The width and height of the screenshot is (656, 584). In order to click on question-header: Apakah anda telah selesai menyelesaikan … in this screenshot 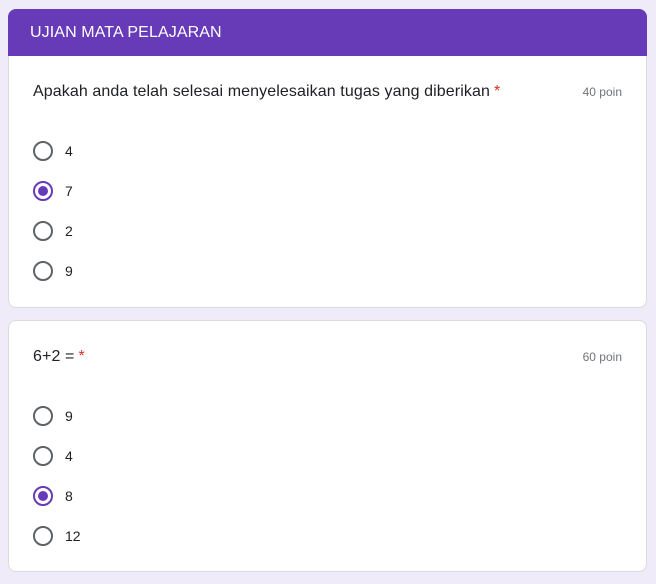, I will do `click(327, 92)`.